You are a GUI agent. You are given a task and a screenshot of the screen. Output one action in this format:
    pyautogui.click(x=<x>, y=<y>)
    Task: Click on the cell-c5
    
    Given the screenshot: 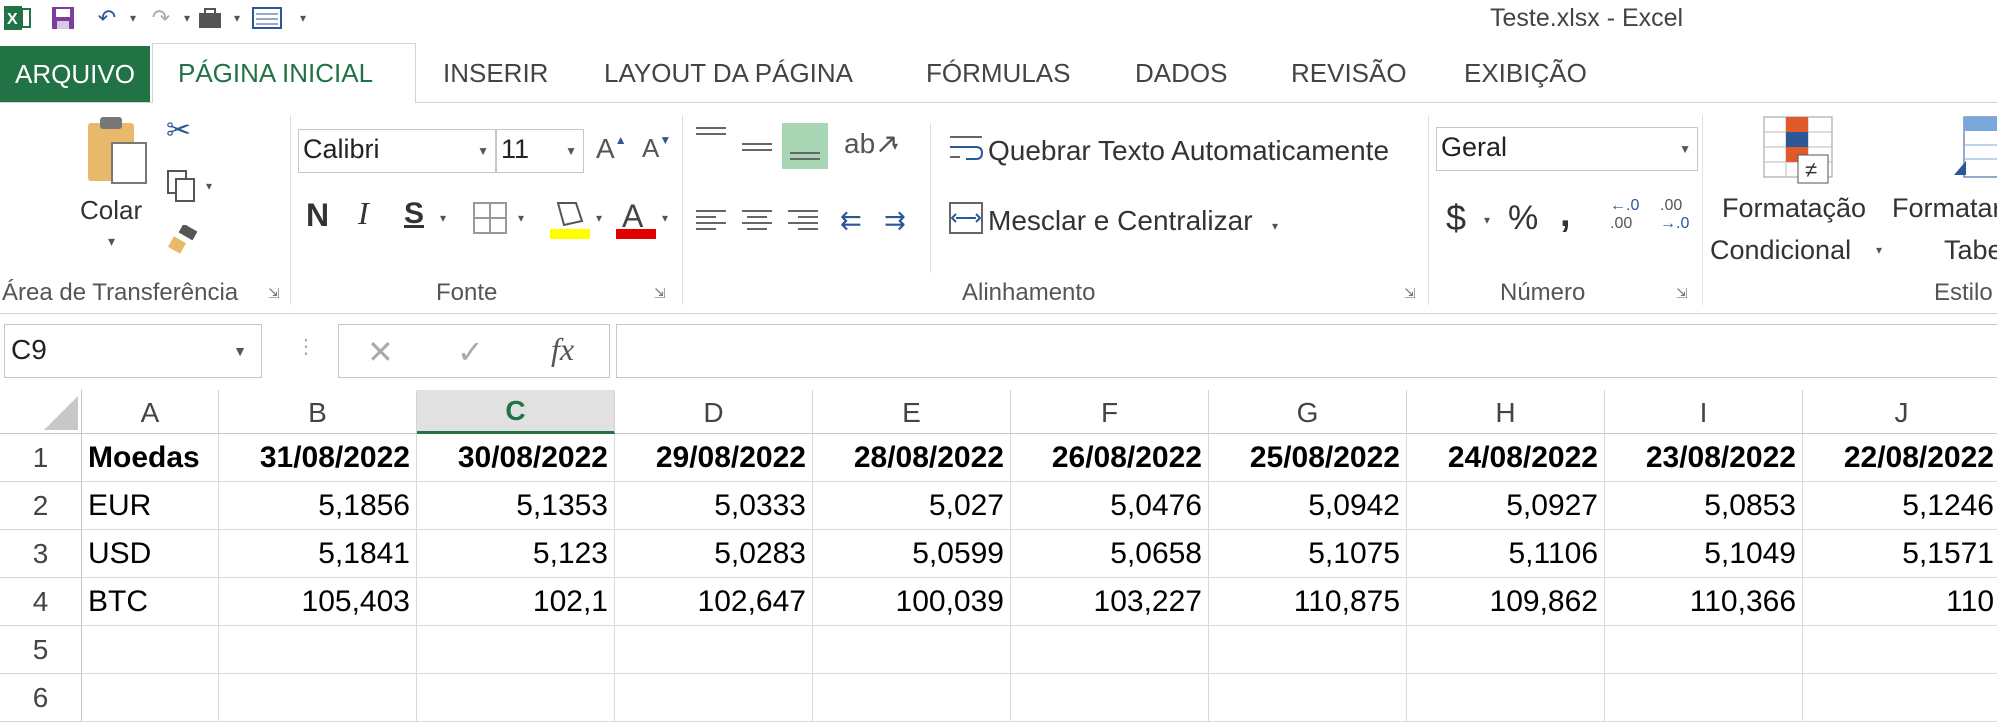 What is the action you would take?
    pyautogui.click(x=516, y=650)
    